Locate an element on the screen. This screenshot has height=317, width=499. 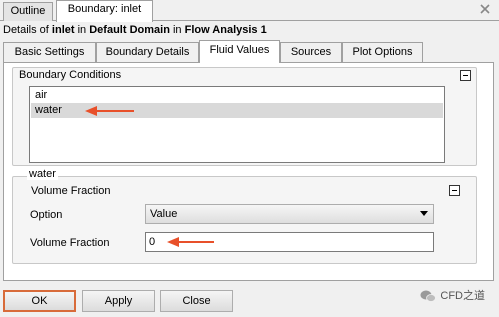
tab-sources-label: Sources is located at coordinates (311, 52).